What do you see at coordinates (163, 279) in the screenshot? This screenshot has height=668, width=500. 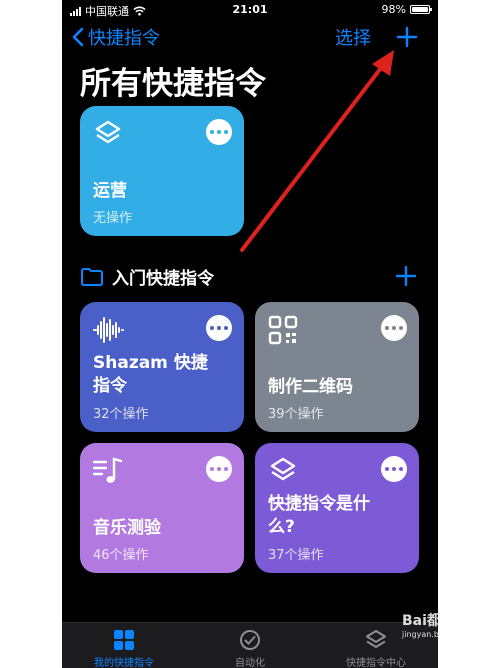 I see `section-title: 入门快捷指令` at bounding box center [163, 279].